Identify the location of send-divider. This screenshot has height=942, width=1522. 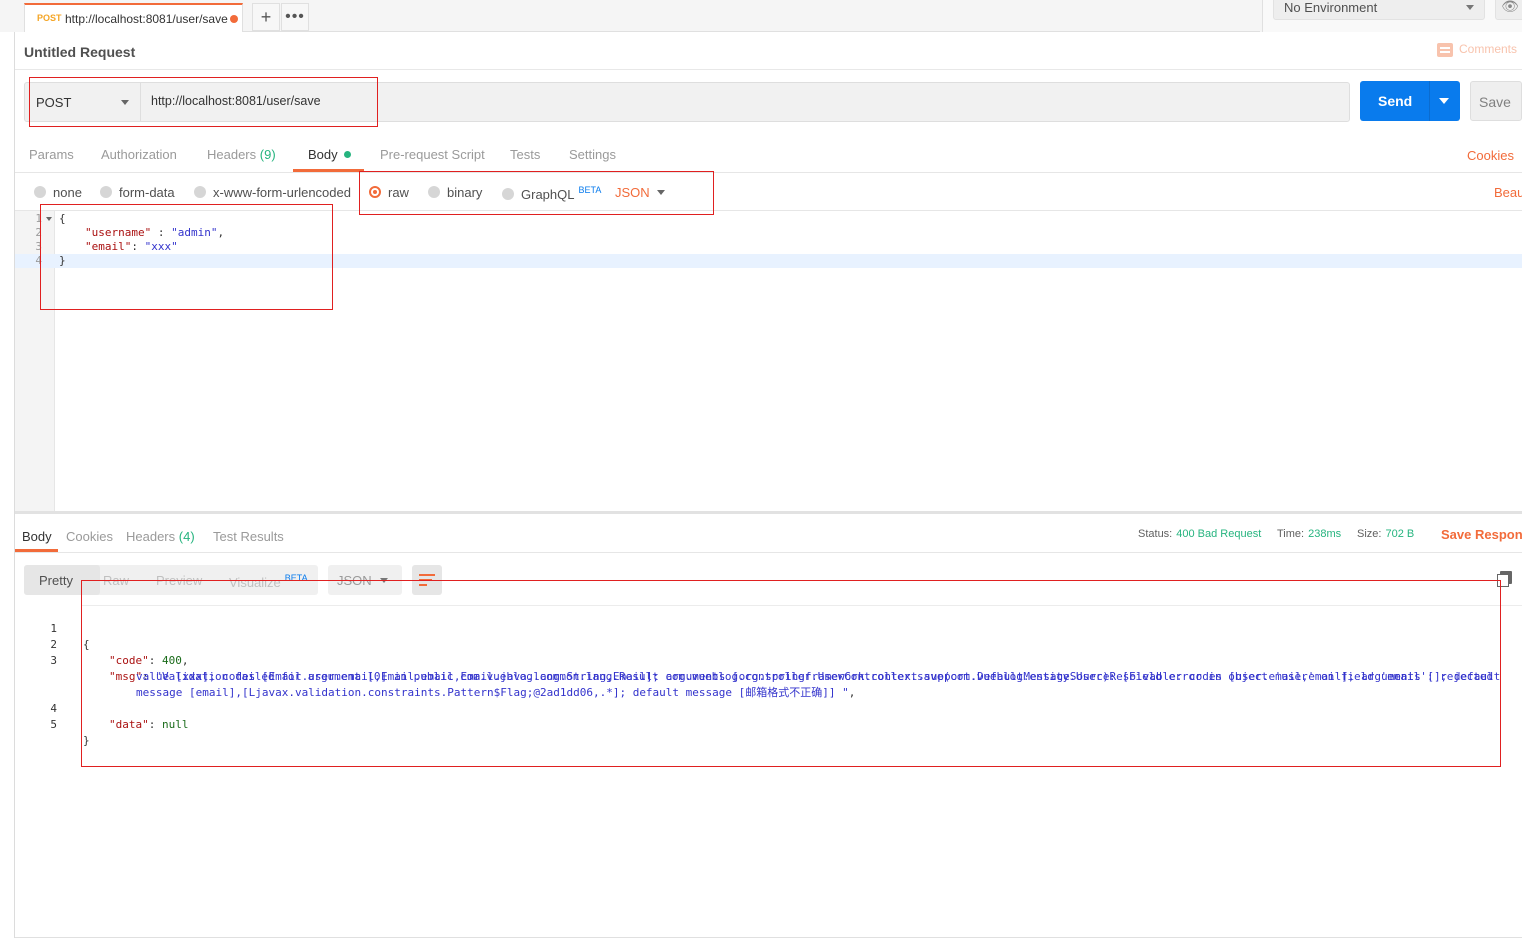
(1429, 101).